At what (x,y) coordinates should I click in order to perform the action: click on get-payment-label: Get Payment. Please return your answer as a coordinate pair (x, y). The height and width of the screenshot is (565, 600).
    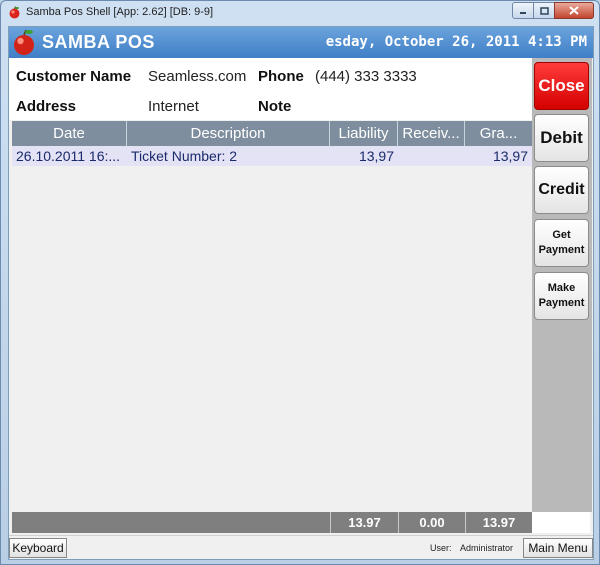
    Looking at the image, I should click on (562, 243).